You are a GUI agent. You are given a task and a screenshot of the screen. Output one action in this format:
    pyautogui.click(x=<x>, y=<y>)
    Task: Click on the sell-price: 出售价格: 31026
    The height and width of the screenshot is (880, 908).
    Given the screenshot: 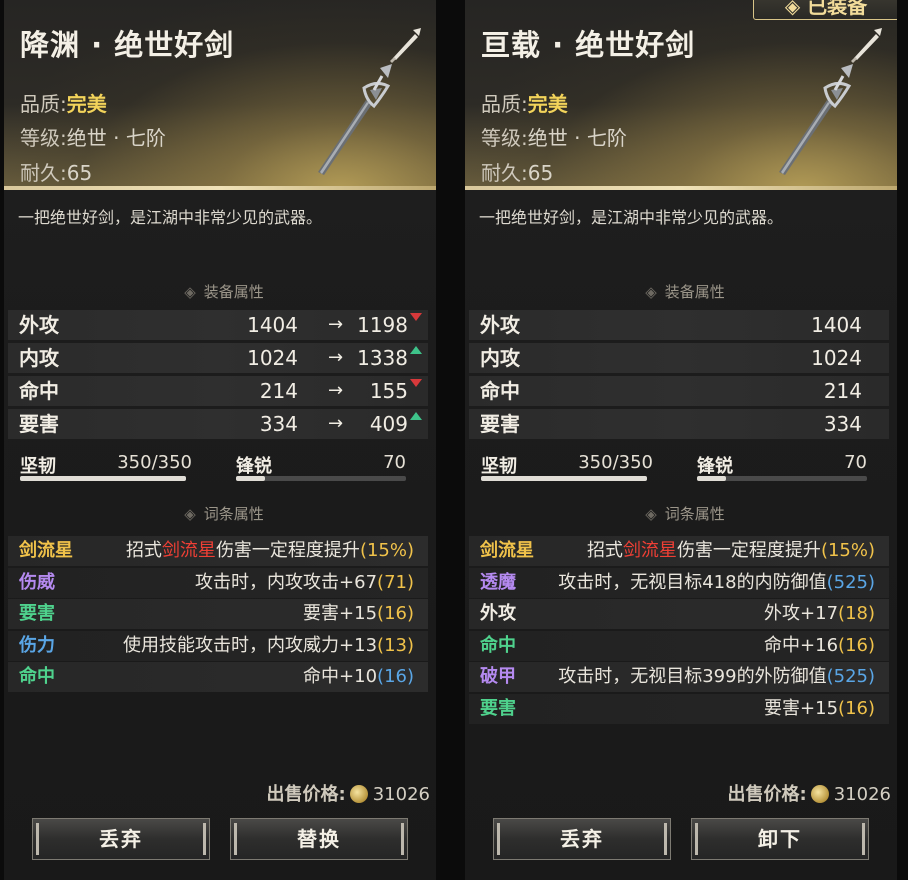 What is the action you would take?
    pyautogui.click(x=809, y=793)
    